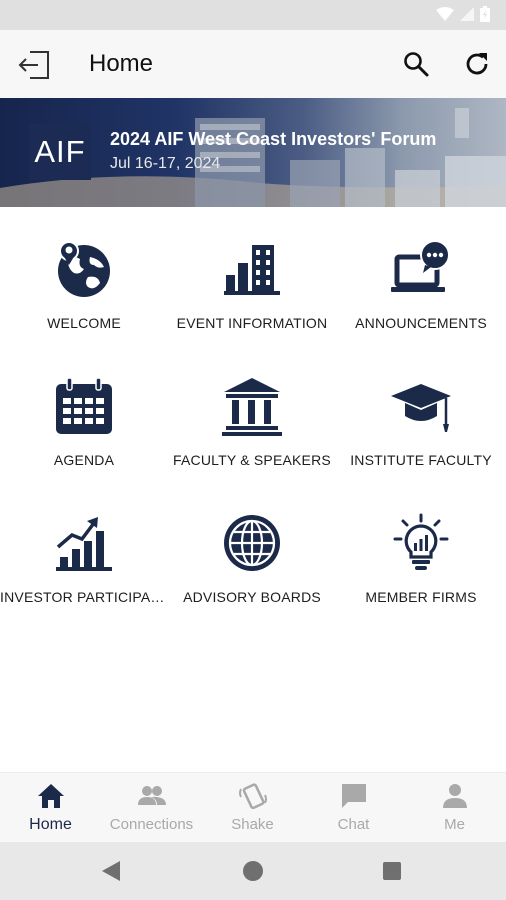 Image resolution: width=506 pixels, height=900 pixels. Describe the element at coordinates (392, 871) in the screenshot. I see `recents-square-icon` at that location.